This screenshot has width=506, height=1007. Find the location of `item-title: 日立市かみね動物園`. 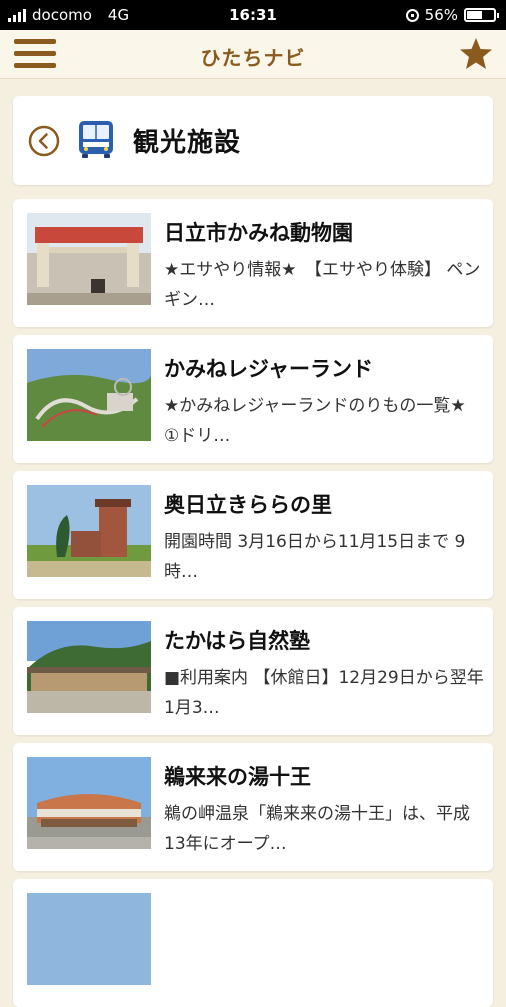

item-title: 日立市かみね動物園 is located at coordinates (258, 233).